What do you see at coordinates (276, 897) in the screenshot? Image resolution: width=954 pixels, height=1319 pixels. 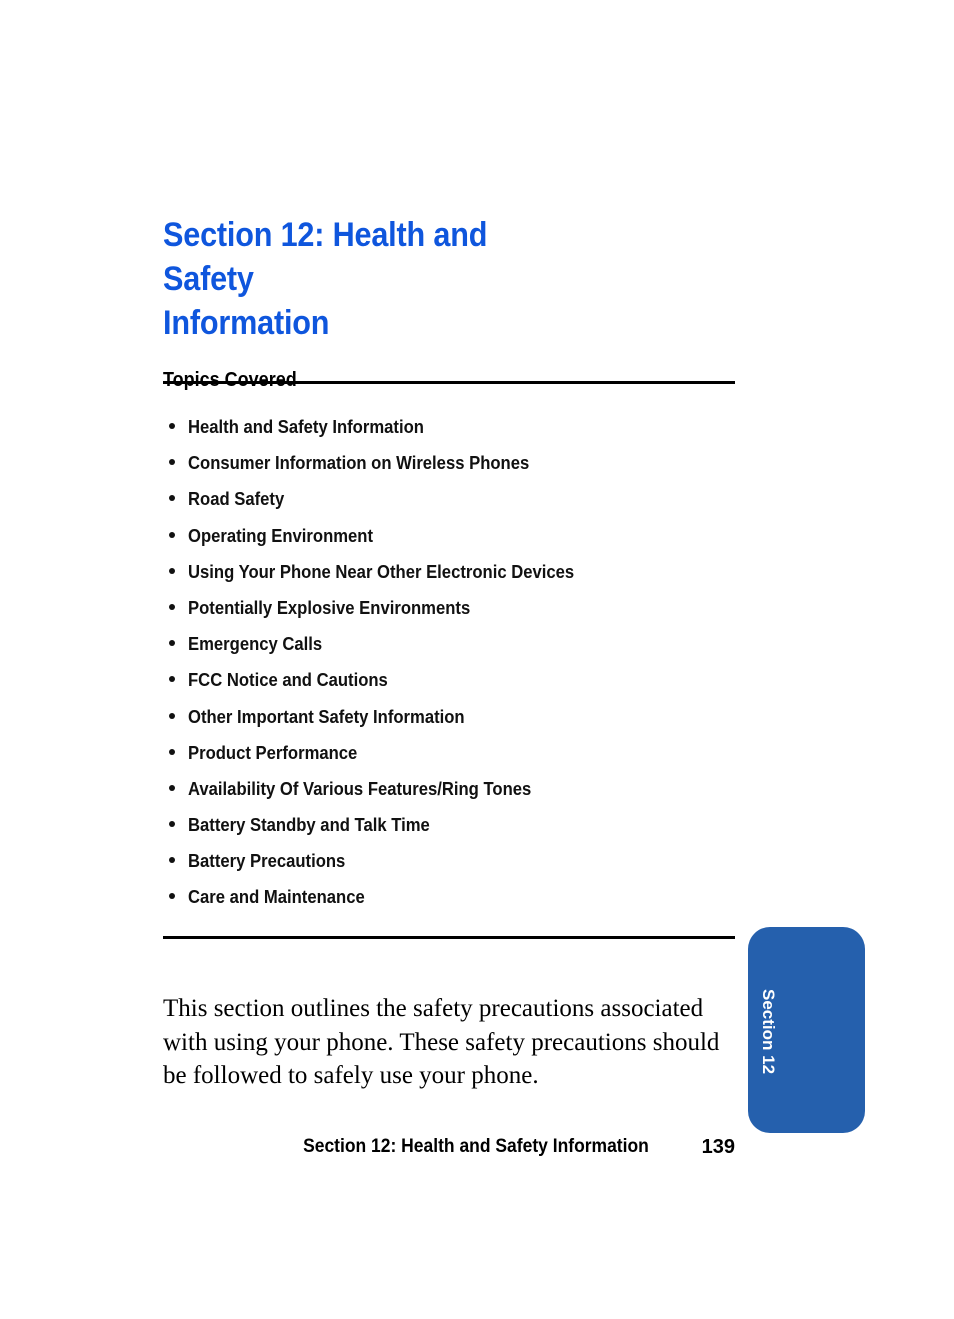 I see `list-item-label: Care and Maintenance` at bounding box center [276, 897].